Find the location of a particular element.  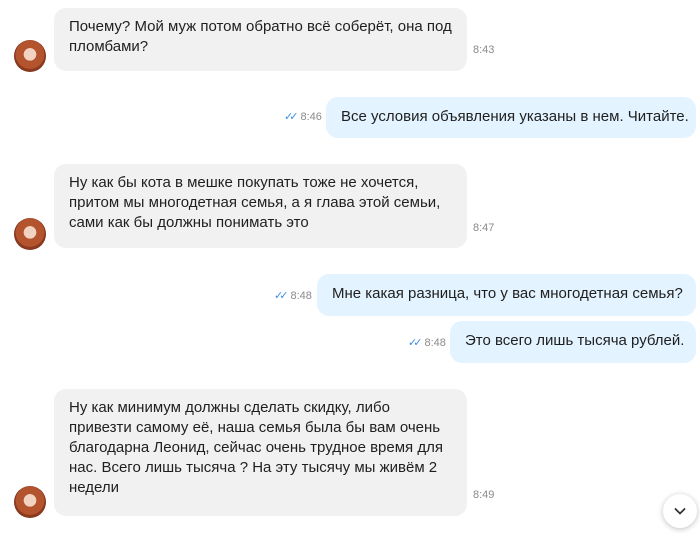

message-time: 8:49 is located at coordinates (484, 495).